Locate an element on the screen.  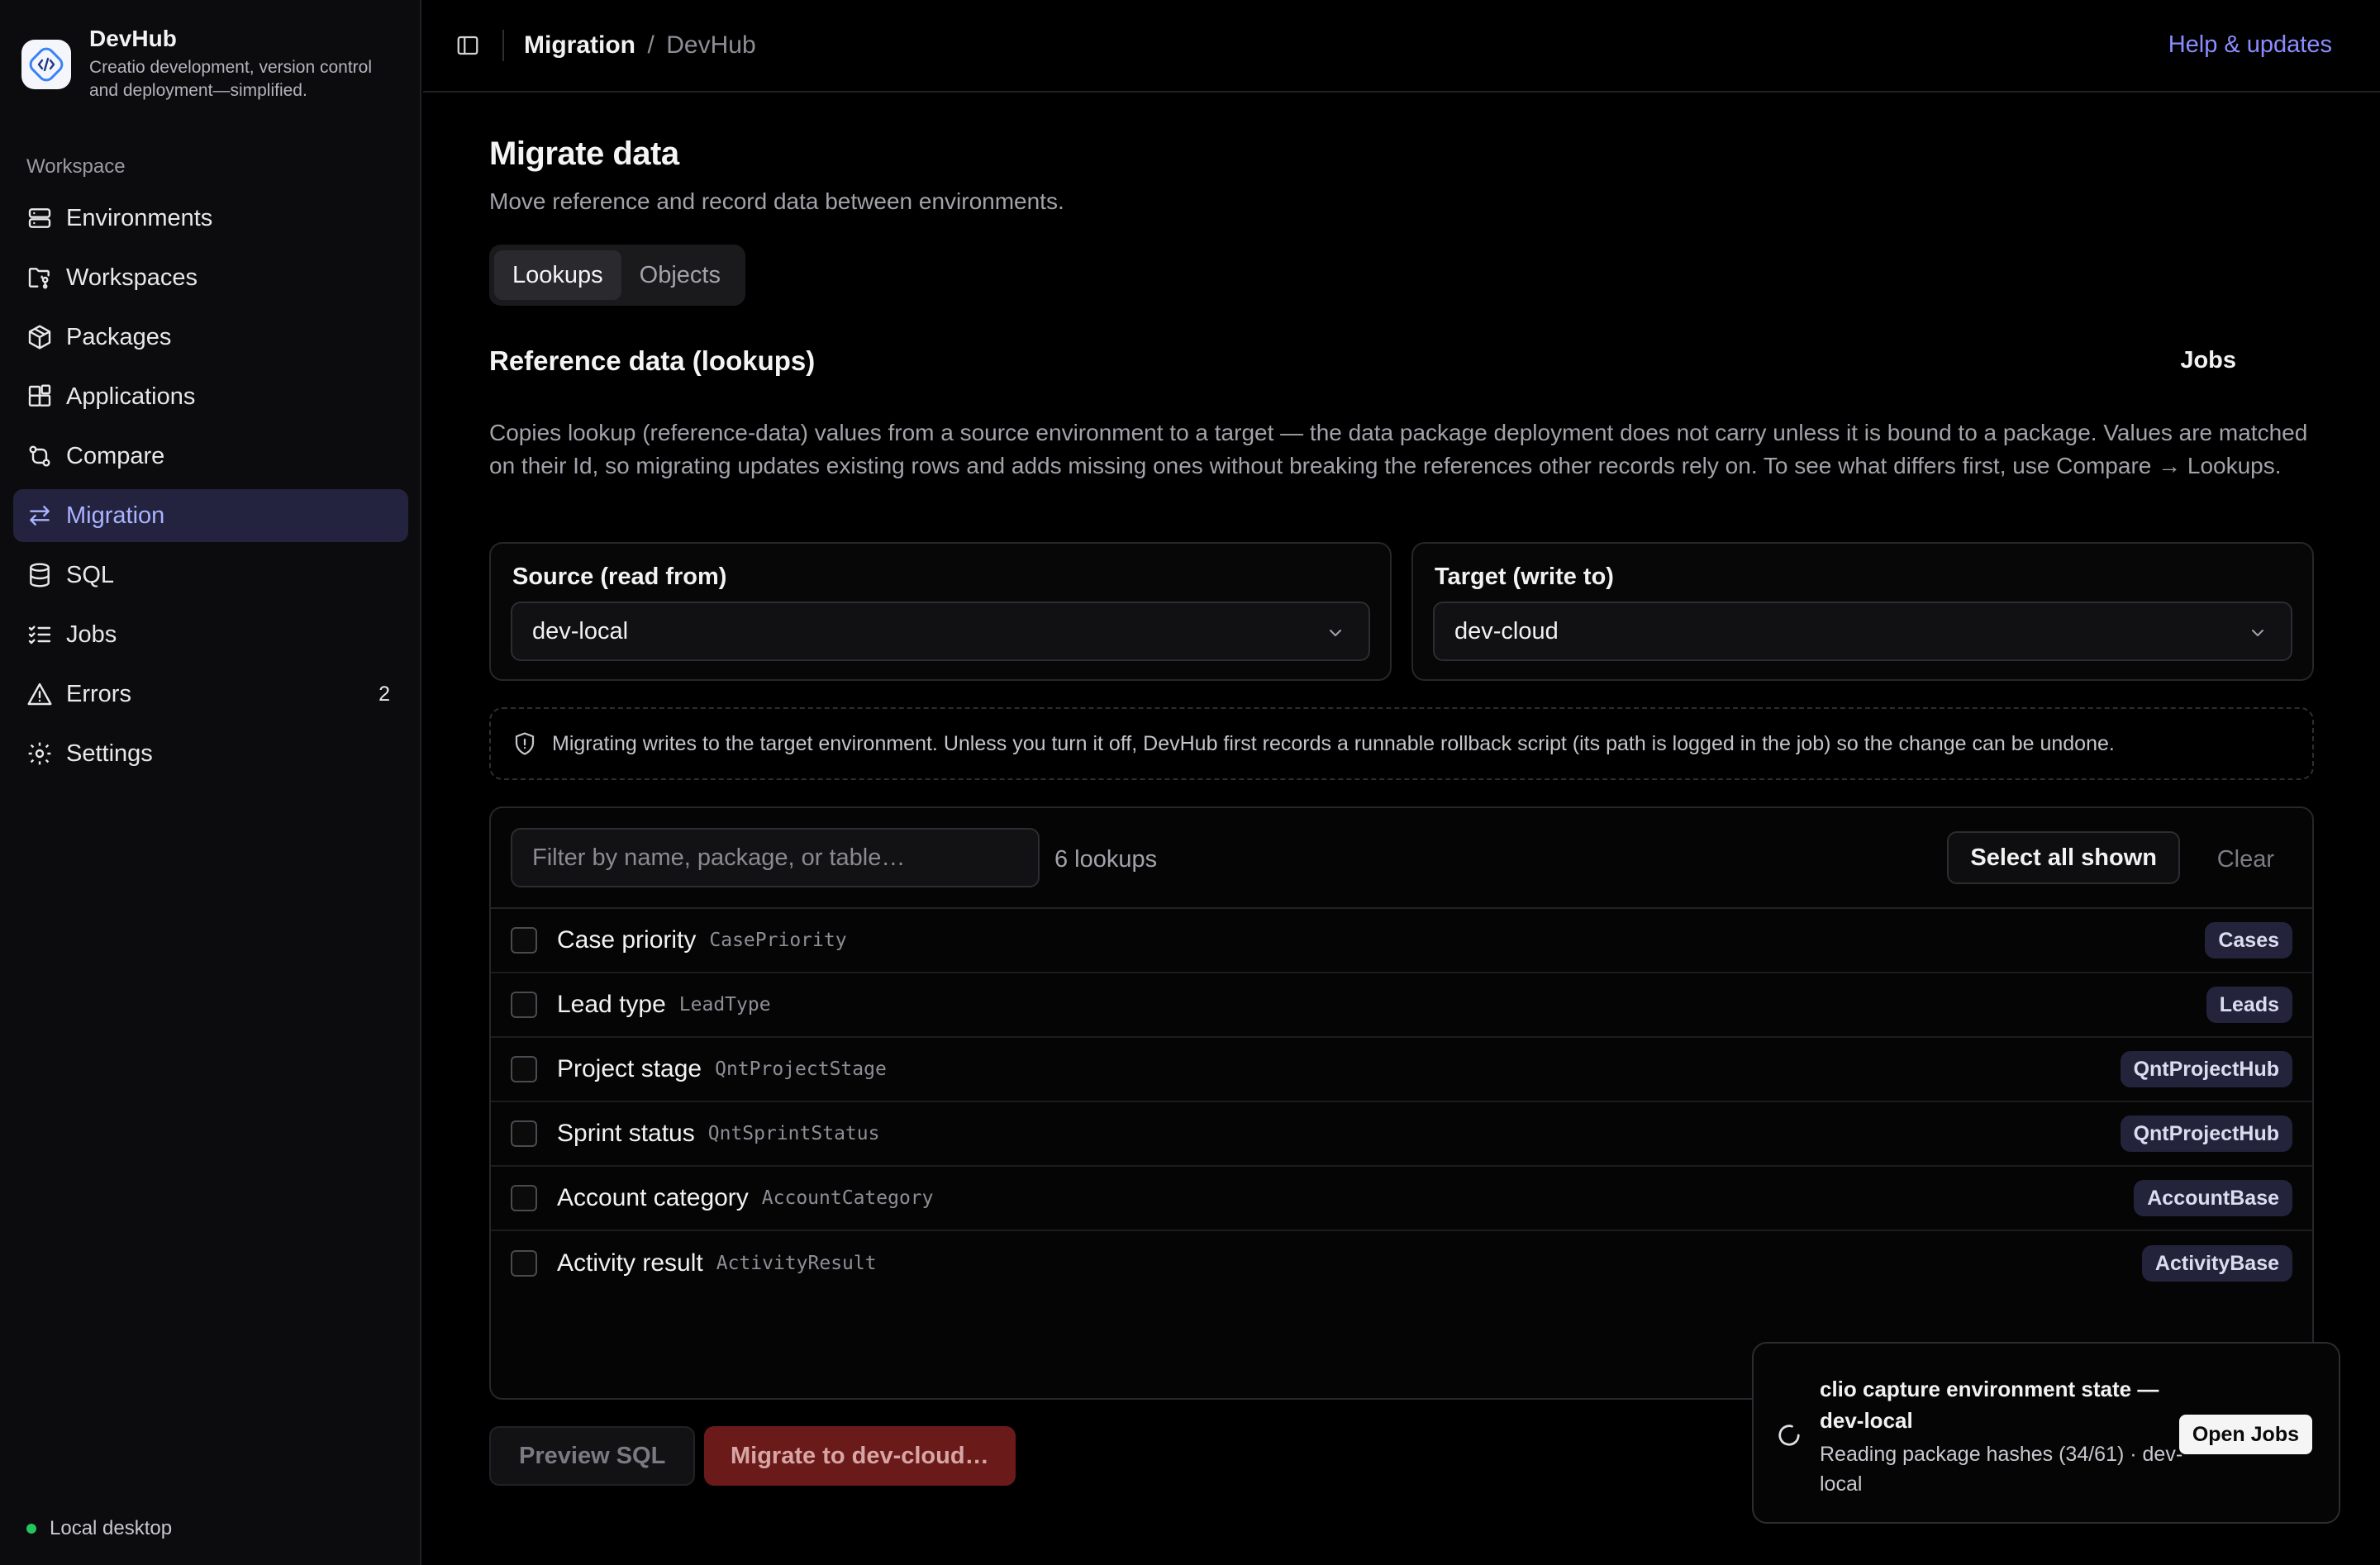
devhub-logo-icon is located at coordinates (46, 64).